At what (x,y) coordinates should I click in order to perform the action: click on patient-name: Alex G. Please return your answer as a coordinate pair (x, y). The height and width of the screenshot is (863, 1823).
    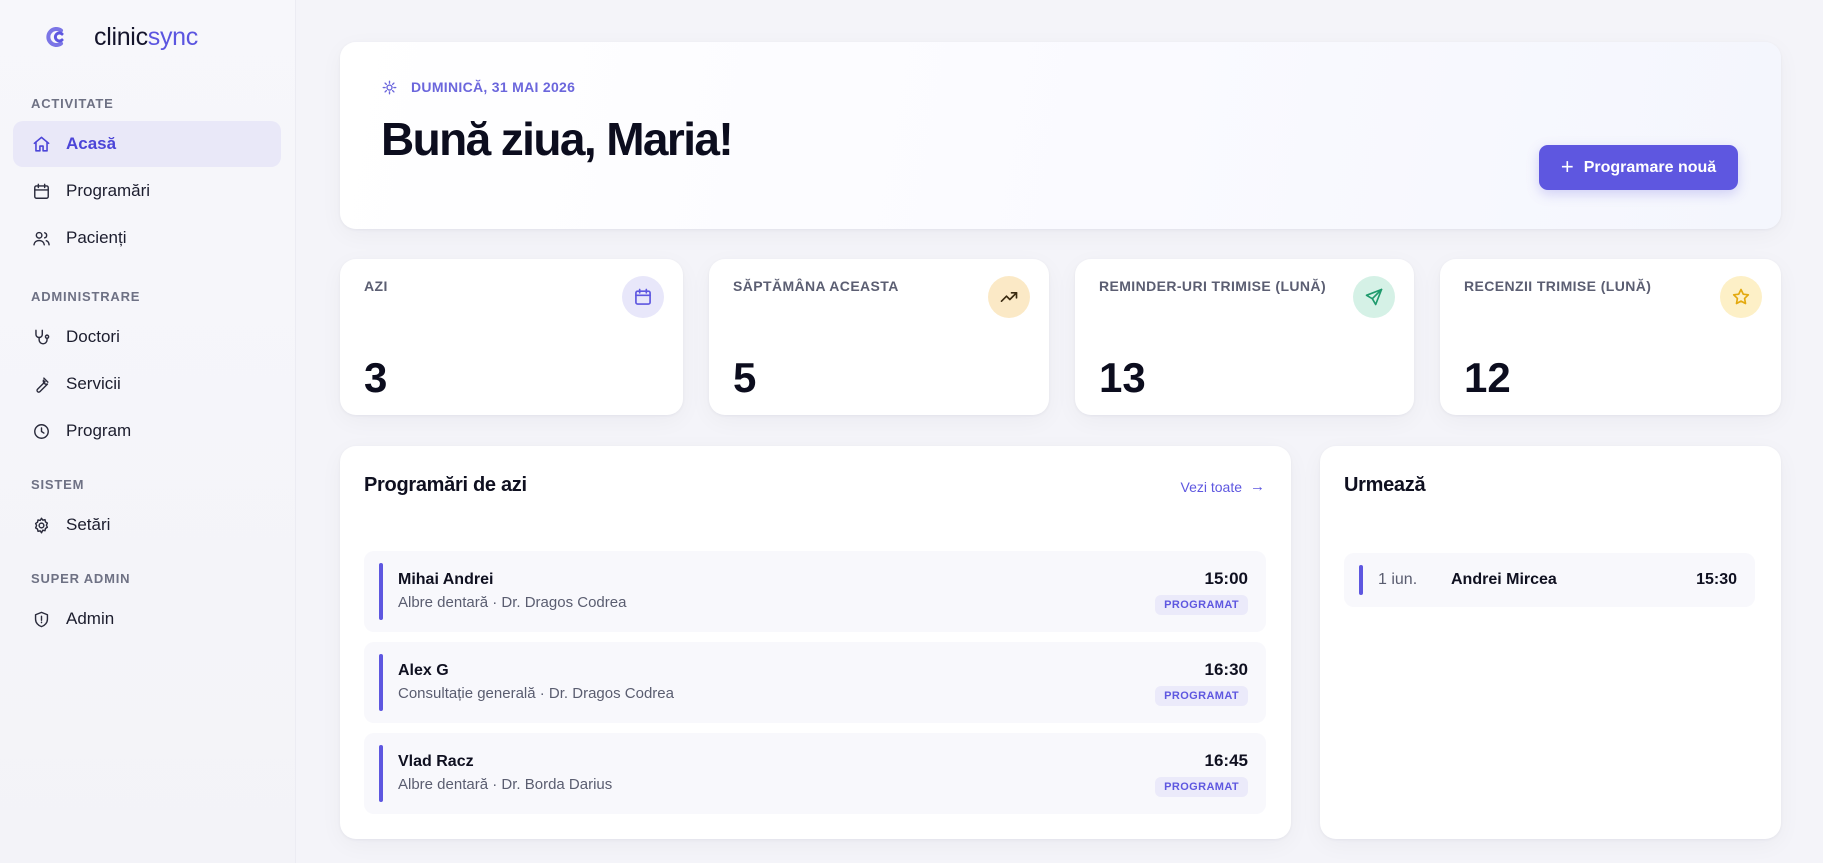
    Looking at the image, I should click on (423, 670).